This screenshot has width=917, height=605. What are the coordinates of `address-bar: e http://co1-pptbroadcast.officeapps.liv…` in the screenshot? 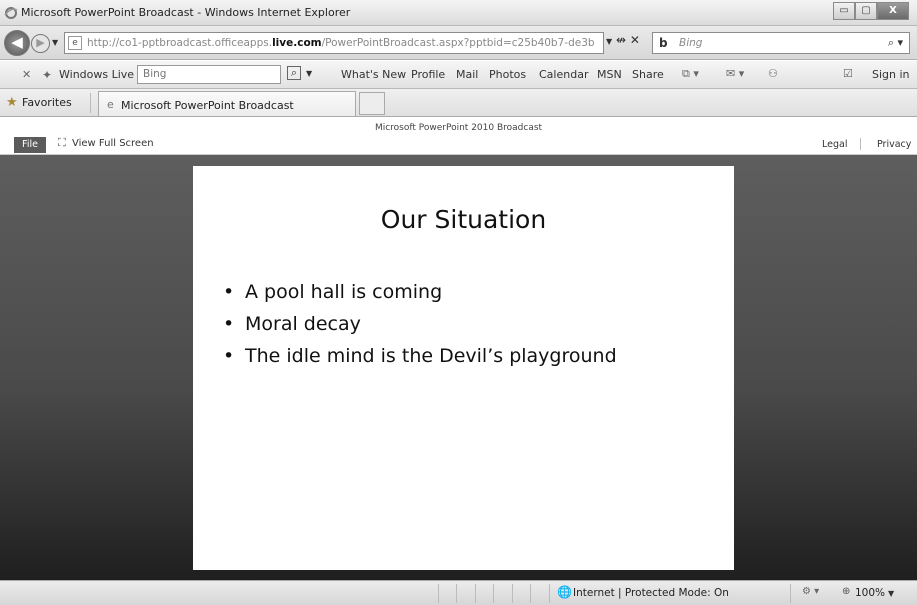 It's located at (334, 43).